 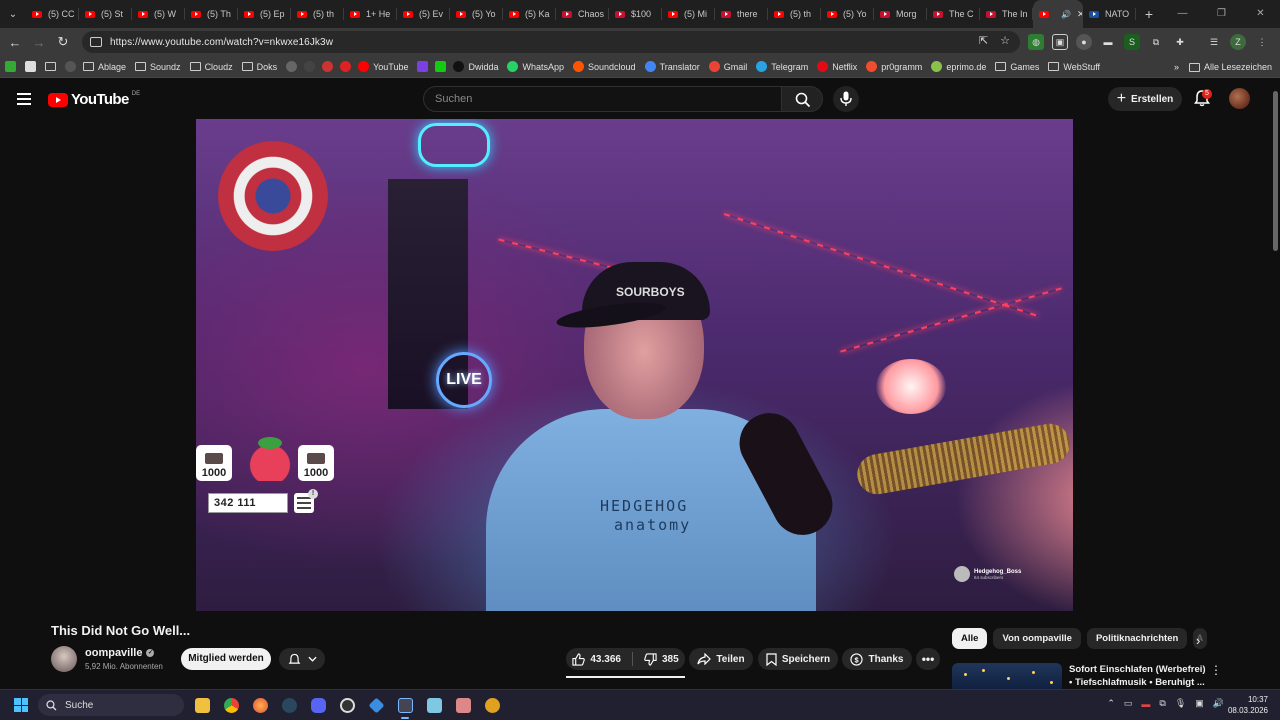 What do you see at coordinates (463, 705) in the screenshot?
I see `paint-icon` at bounding box center [463, 705].